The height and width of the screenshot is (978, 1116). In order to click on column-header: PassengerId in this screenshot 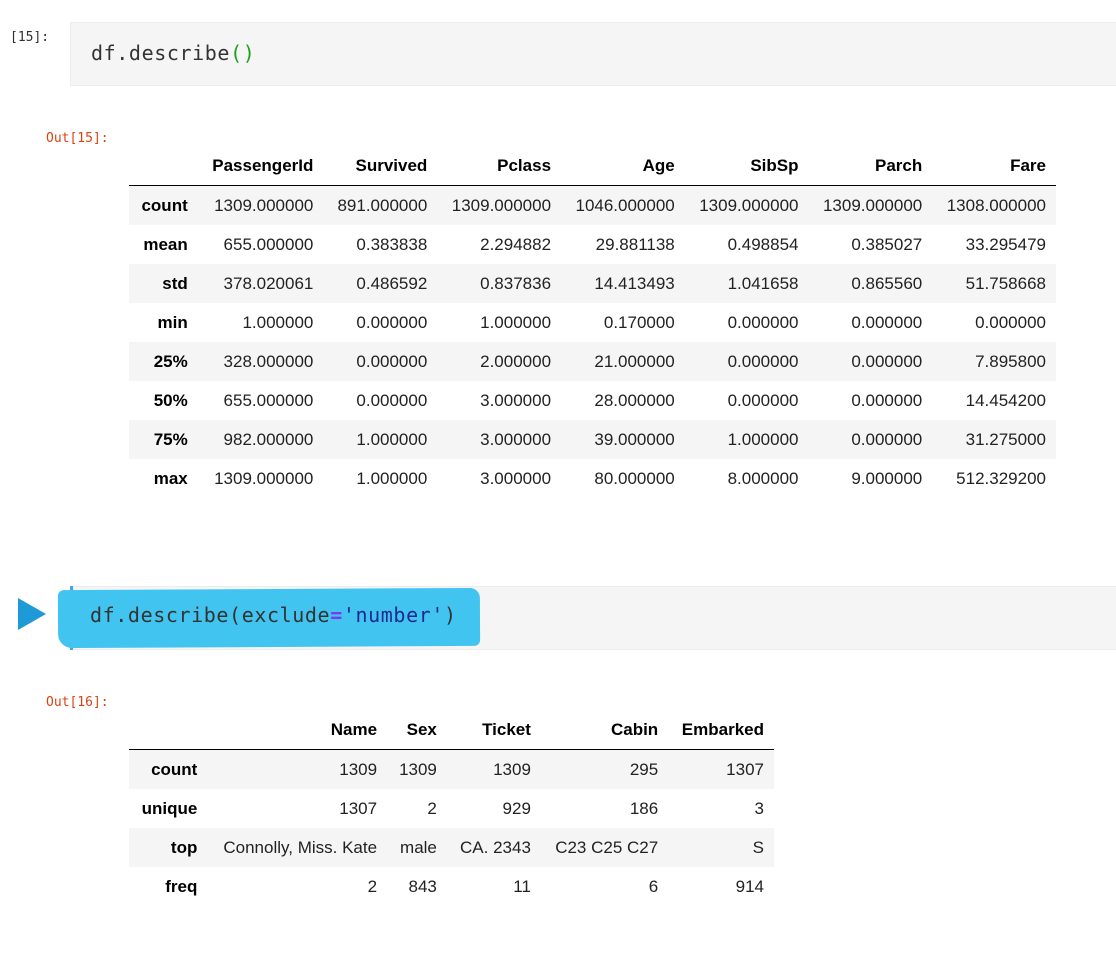, I will do `click(260, 166)`.